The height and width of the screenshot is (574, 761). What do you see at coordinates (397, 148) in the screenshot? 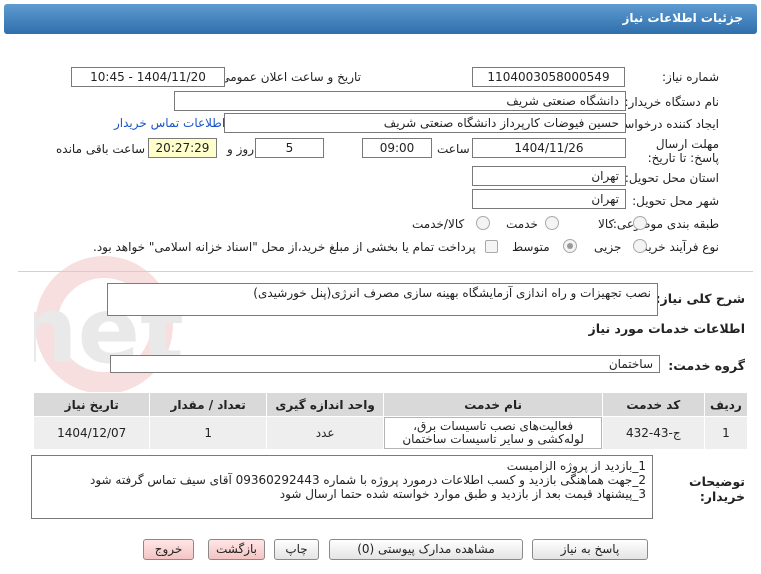
I see `deadline-time-field: 09:00` at bounding box center [397, 148].